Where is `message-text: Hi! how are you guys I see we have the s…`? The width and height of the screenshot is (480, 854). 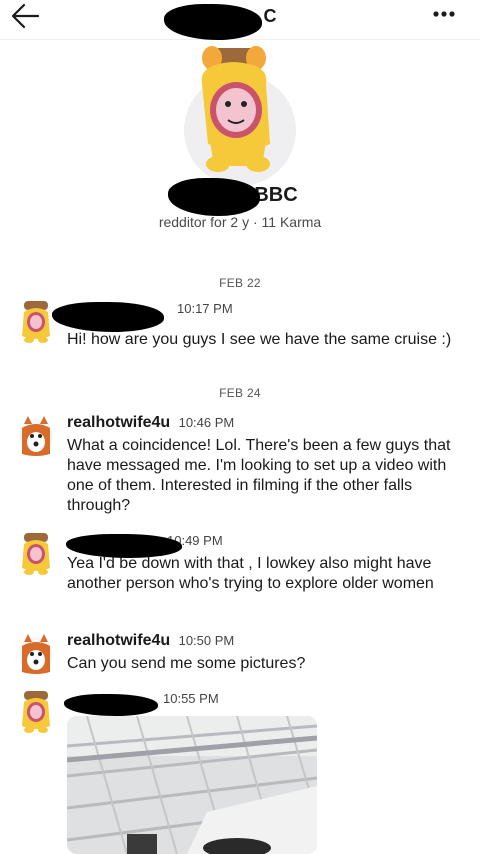 message-text: Hi! how are you guys I see we have the s… is located at coordinates (259, 339).